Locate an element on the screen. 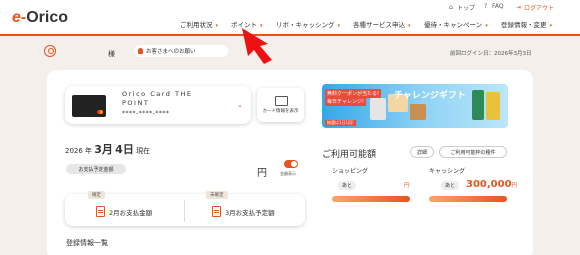  card-name: Orico Card THE POINT is located at coordinates (157, 98).